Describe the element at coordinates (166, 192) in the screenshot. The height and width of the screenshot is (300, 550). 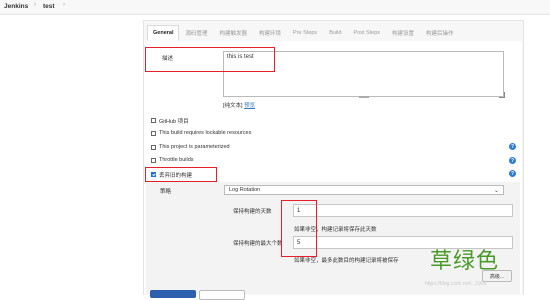
I see `strategy-label: 策略` at that location.